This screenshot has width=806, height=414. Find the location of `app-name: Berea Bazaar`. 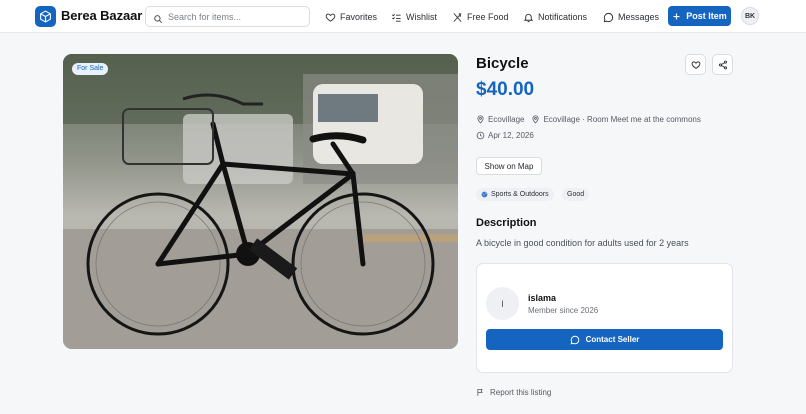

app-name: Berea Bazaar is located at coordinates (101, 15).